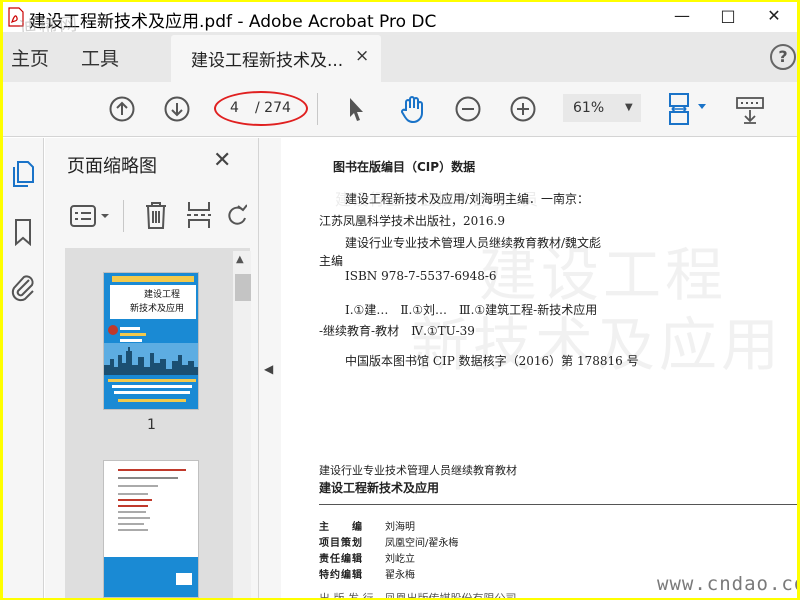 The height and width of the screenshot is (600, 800). Describe the element at coordinates (523, 109) in the screenshot. I see `zoom-in-icon` at that location.